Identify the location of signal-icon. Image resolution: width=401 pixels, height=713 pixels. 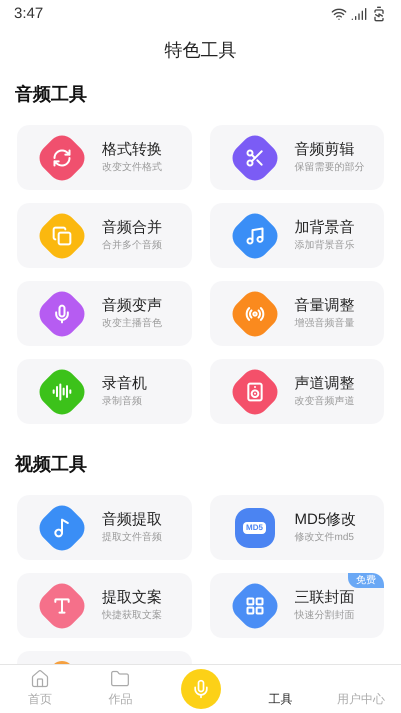
(359, 14).